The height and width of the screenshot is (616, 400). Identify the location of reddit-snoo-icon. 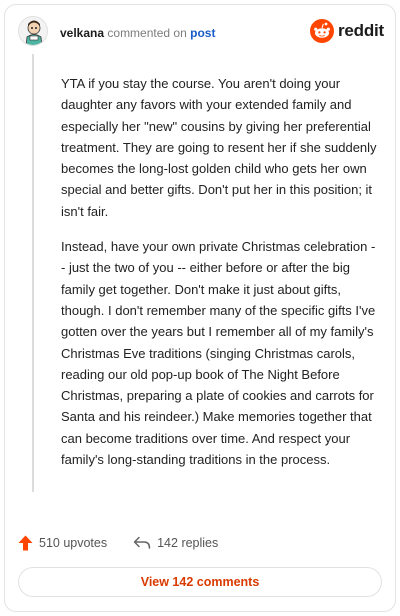
(321, 31).